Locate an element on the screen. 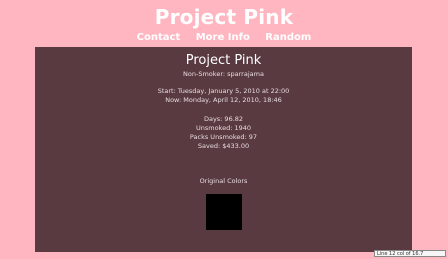 The height and width of the screenshot is (259, 448). now-line: Now: Monday, April 12, 2010, 18:46 is located at coordinates (223, 100).